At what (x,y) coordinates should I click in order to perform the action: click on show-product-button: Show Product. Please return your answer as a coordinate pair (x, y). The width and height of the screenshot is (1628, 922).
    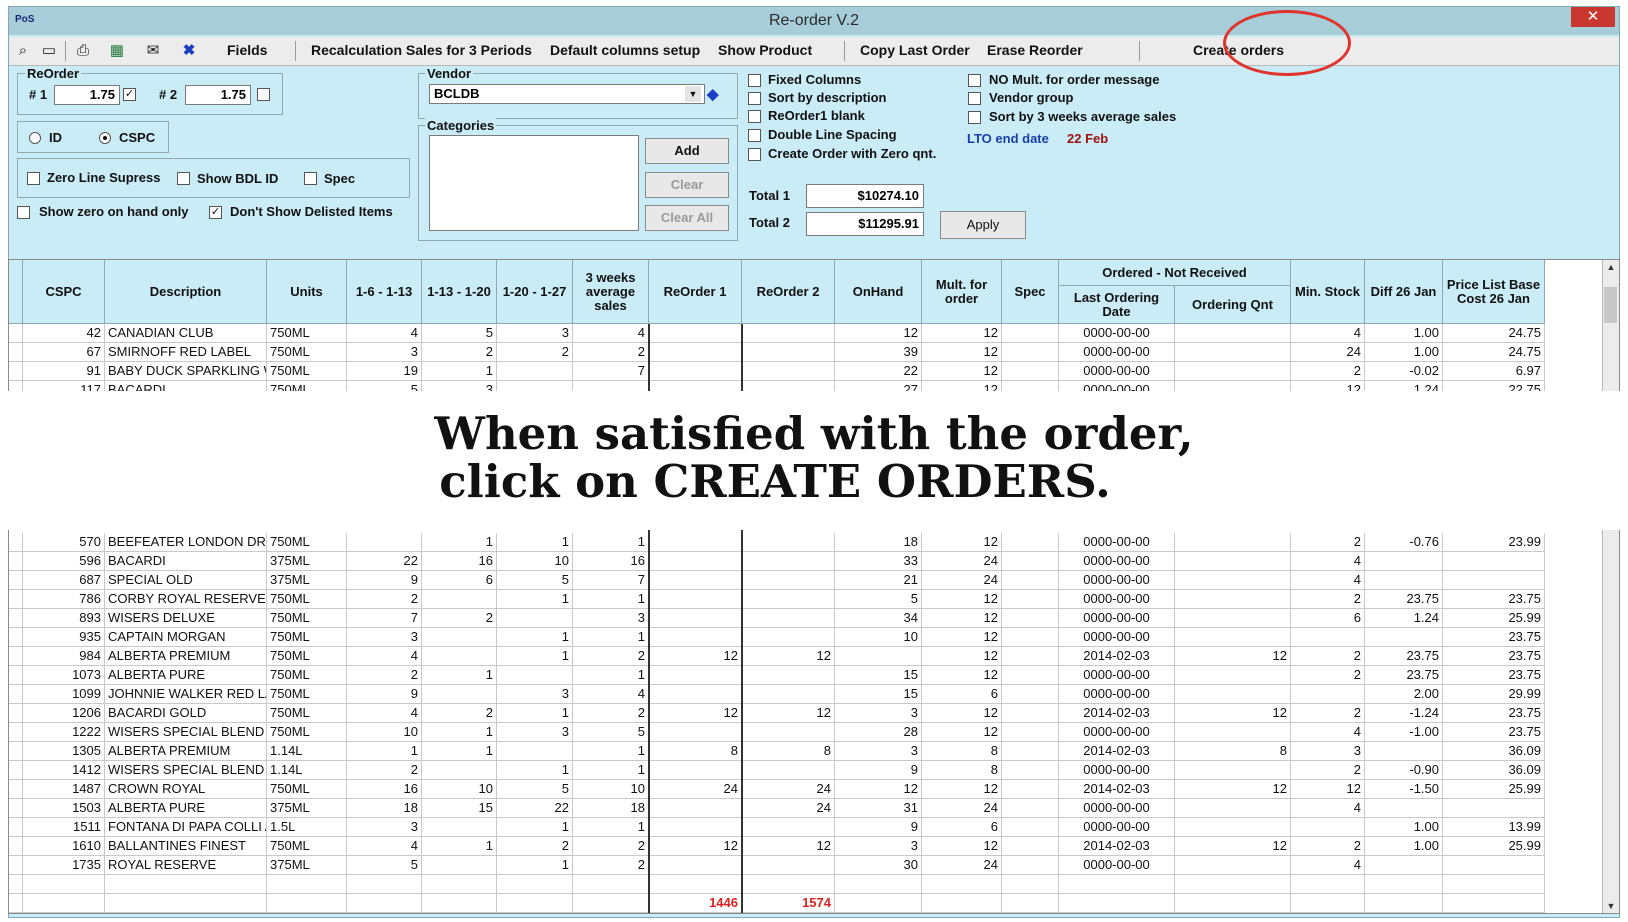
    Looking at the image, I should click on (765, 50).